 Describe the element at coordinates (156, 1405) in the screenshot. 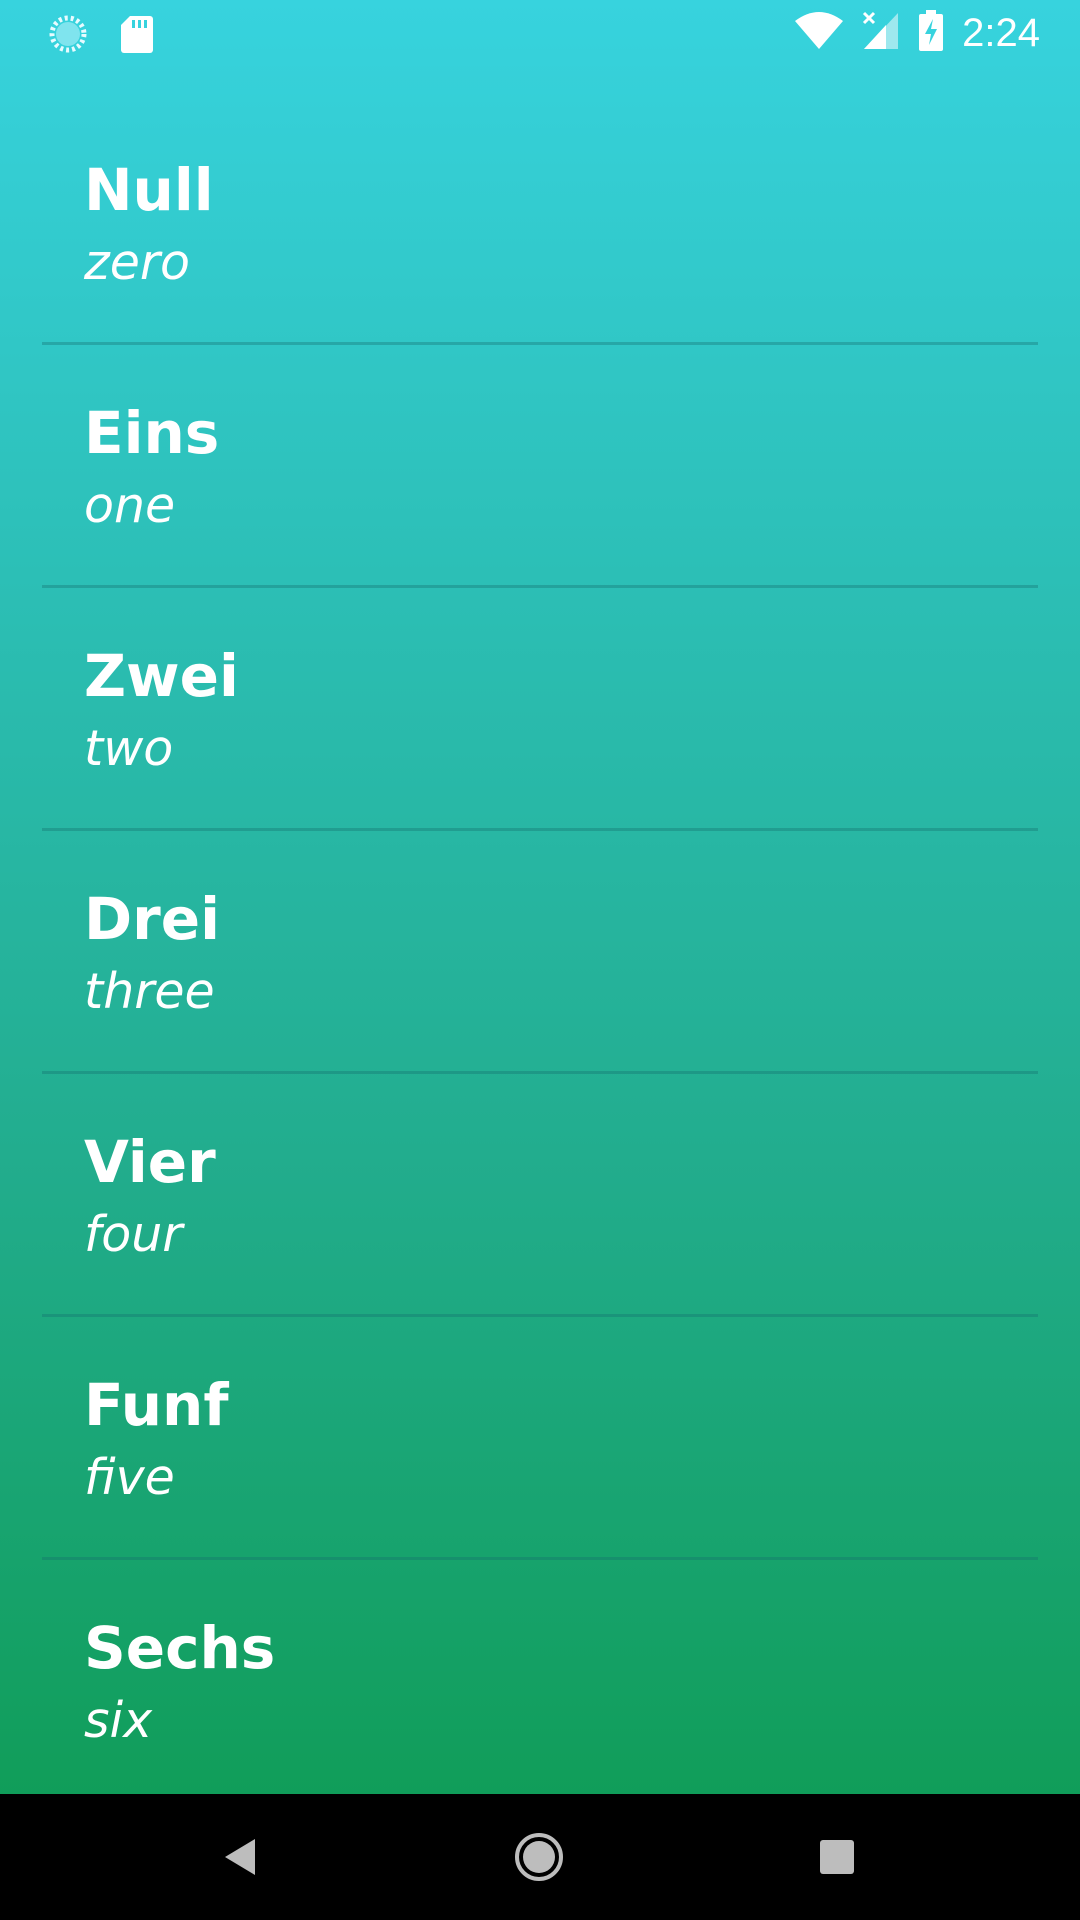

I see `german-word: Funf` at that location.